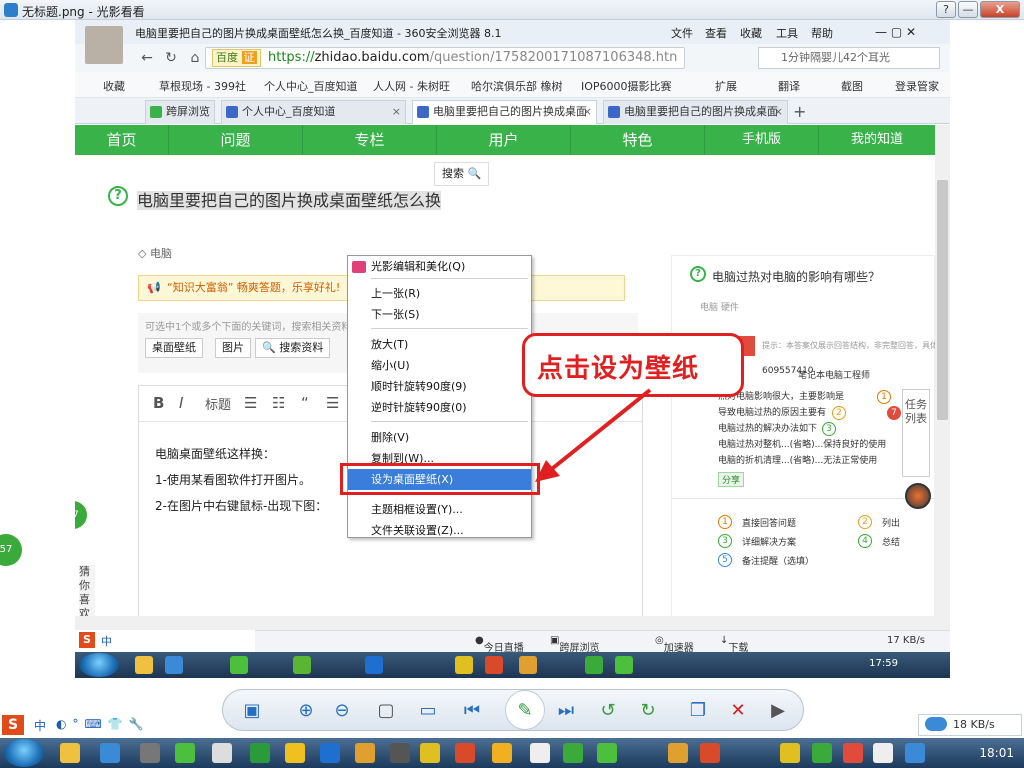 Image resolution: width=1024 pixels, height=768 pixels. What do you see at coordinates (158, 403) in the screenshot?
I see `bold-button: B` at bounding box center [158, 403].